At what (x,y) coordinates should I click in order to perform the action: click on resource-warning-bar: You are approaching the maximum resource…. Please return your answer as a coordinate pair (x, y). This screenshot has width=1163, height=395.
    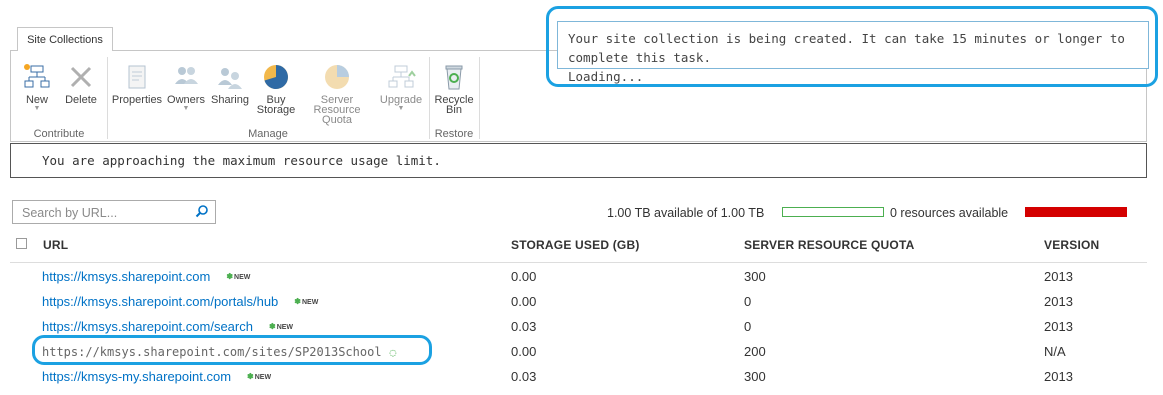
    Looking at the image, I should click on (578, 160).